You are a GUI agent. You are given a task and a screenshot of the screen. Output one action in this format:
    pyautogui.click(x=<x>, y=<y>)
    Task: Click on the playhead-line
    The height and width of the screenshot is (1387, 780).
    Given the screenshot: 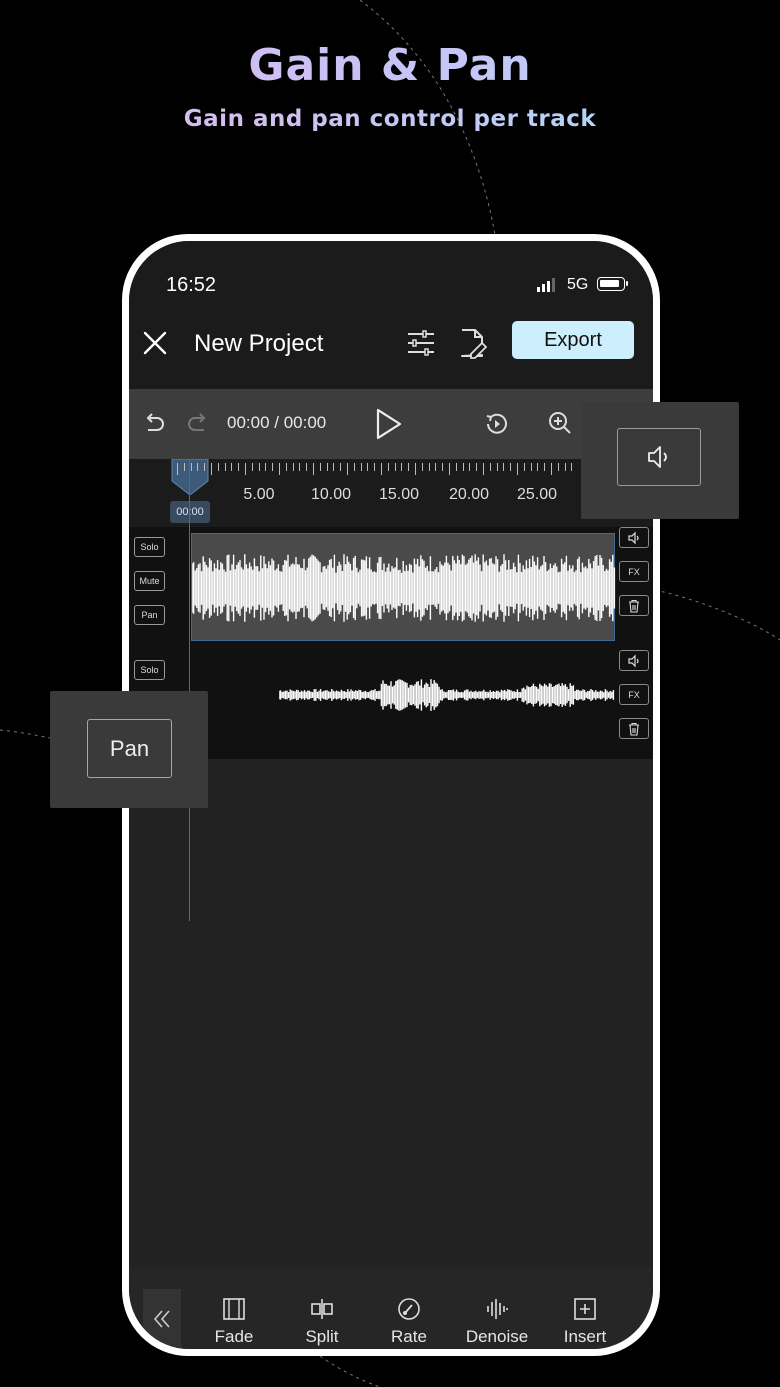 What is the action you would take?
    pyautogui.click(x=189, y=690)
    